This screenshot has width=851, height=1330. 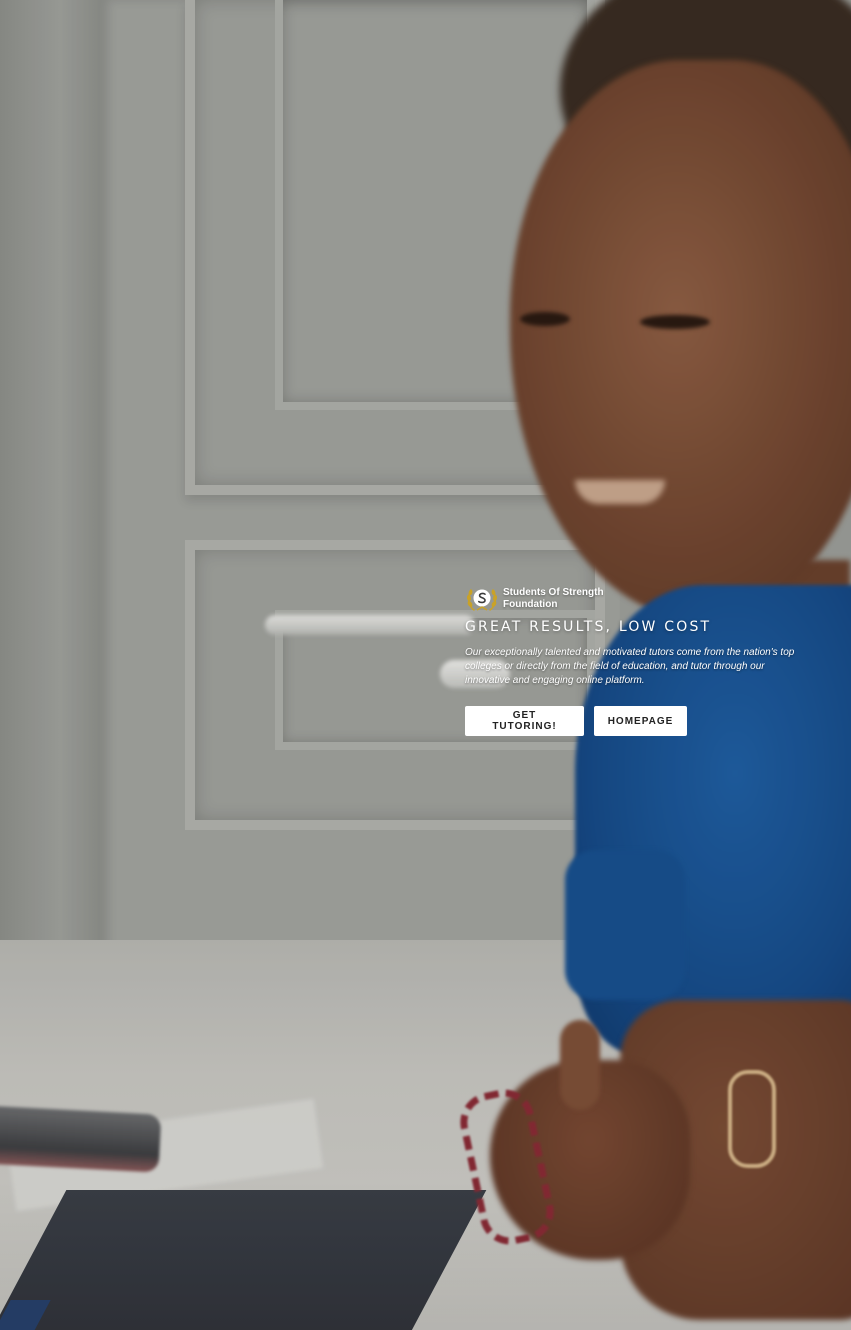 What do you see at coordinates (640, 599) in the screenshot?
I see `brand-logo: Students Of Strength Foundation` at bounding box center [640, 599].